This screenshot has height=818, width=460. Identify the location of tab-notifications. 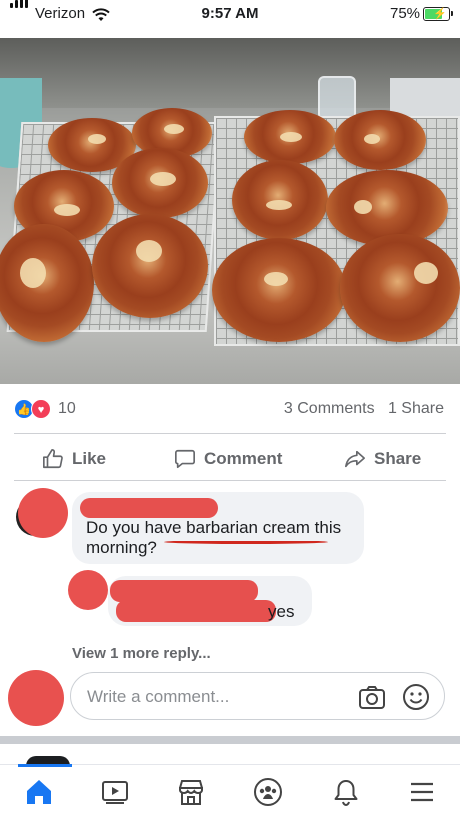
(346, 792).